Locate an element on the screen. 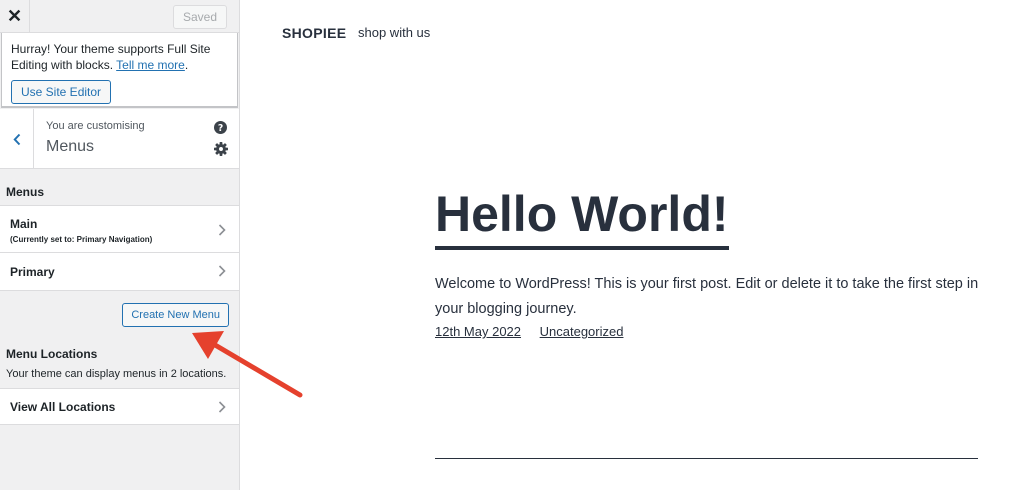  post-title: Hello World! is located at coordinates (582, 218).